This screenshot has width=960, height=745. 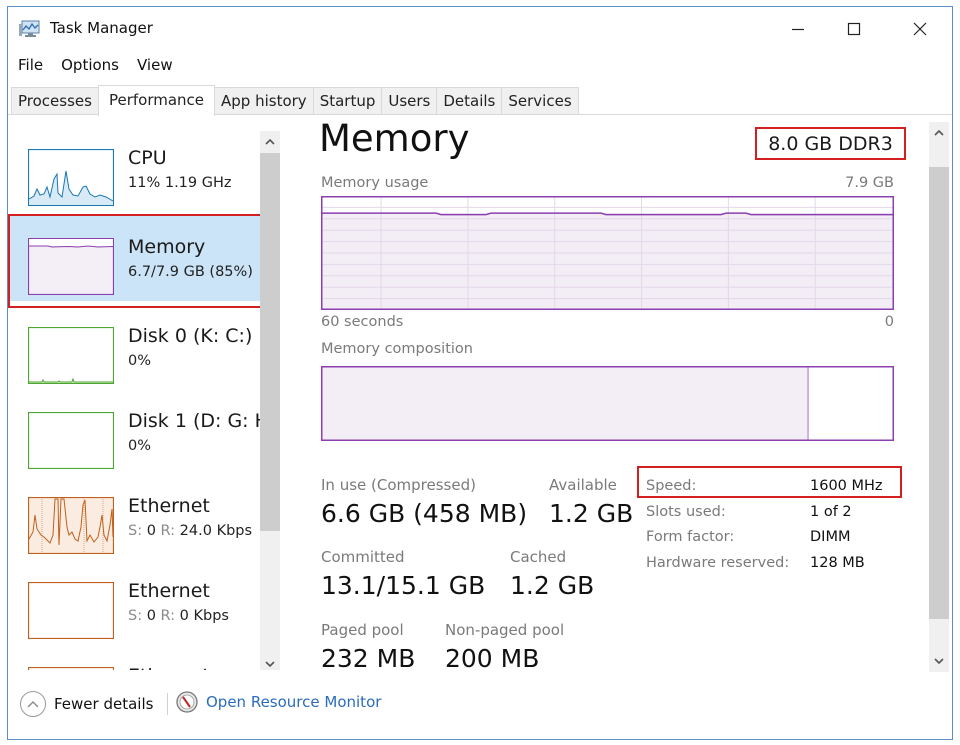 I want to click on memory-spec-badge: 8.0 GB DDR3, so click(x=830, y=143).